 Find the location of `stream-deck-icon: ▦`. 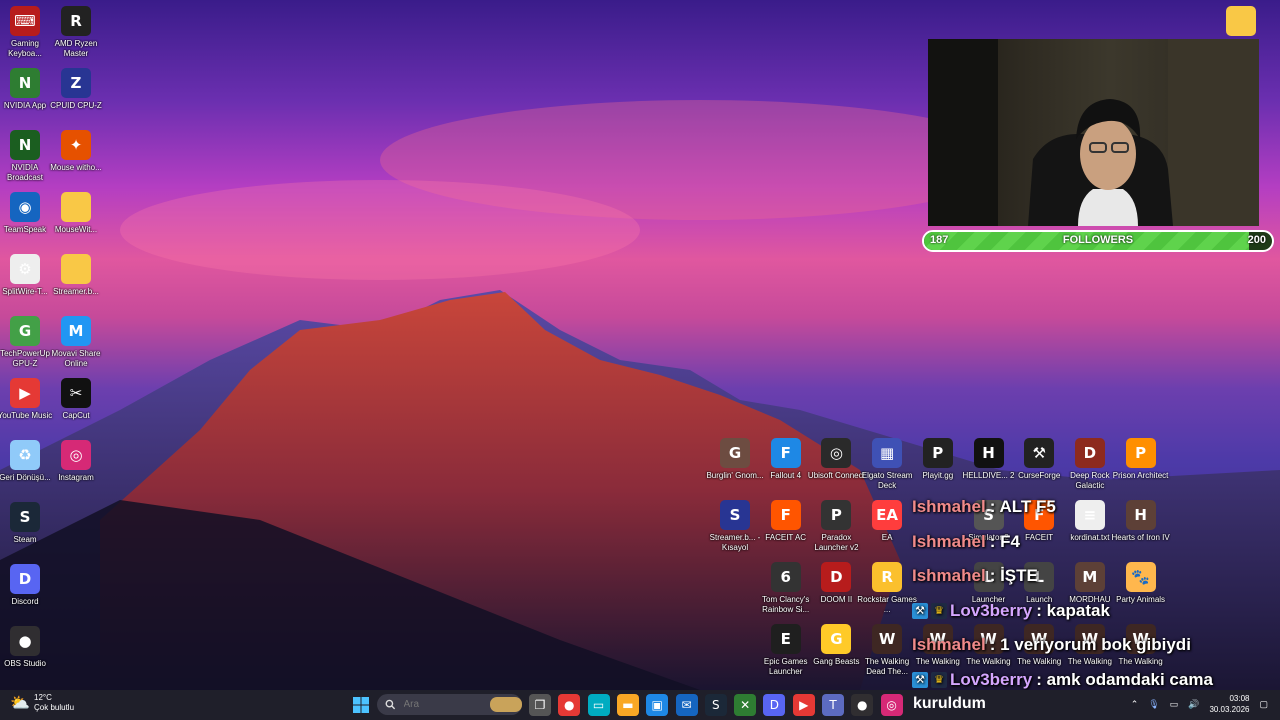

stream-deck-icon: ▦ is located at coordinates (887, 453).